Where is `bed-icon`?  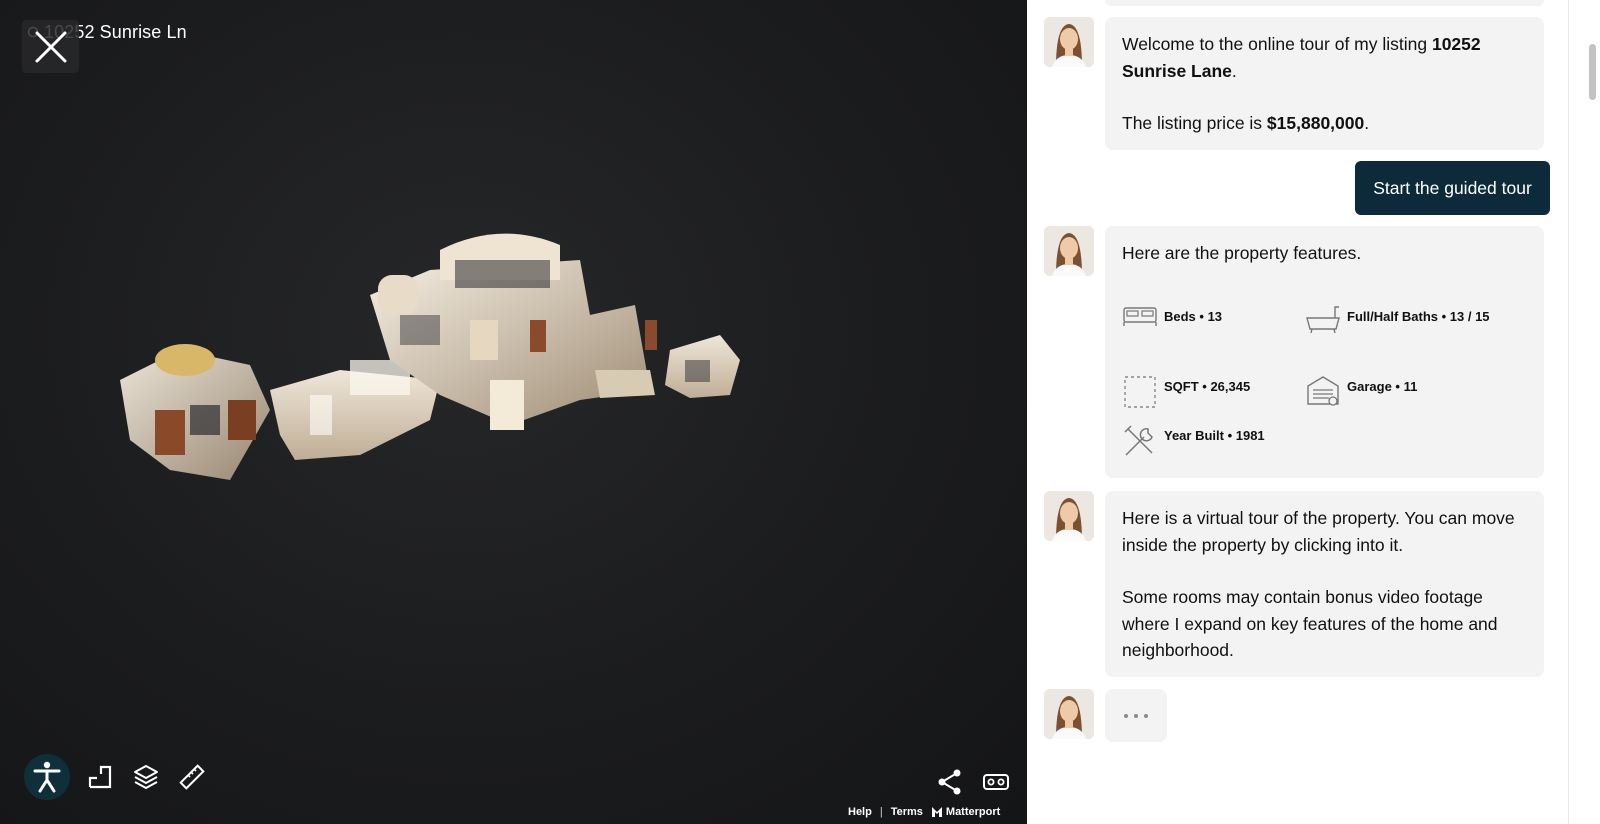
bed-icon is located at coordinates (1140, 316).